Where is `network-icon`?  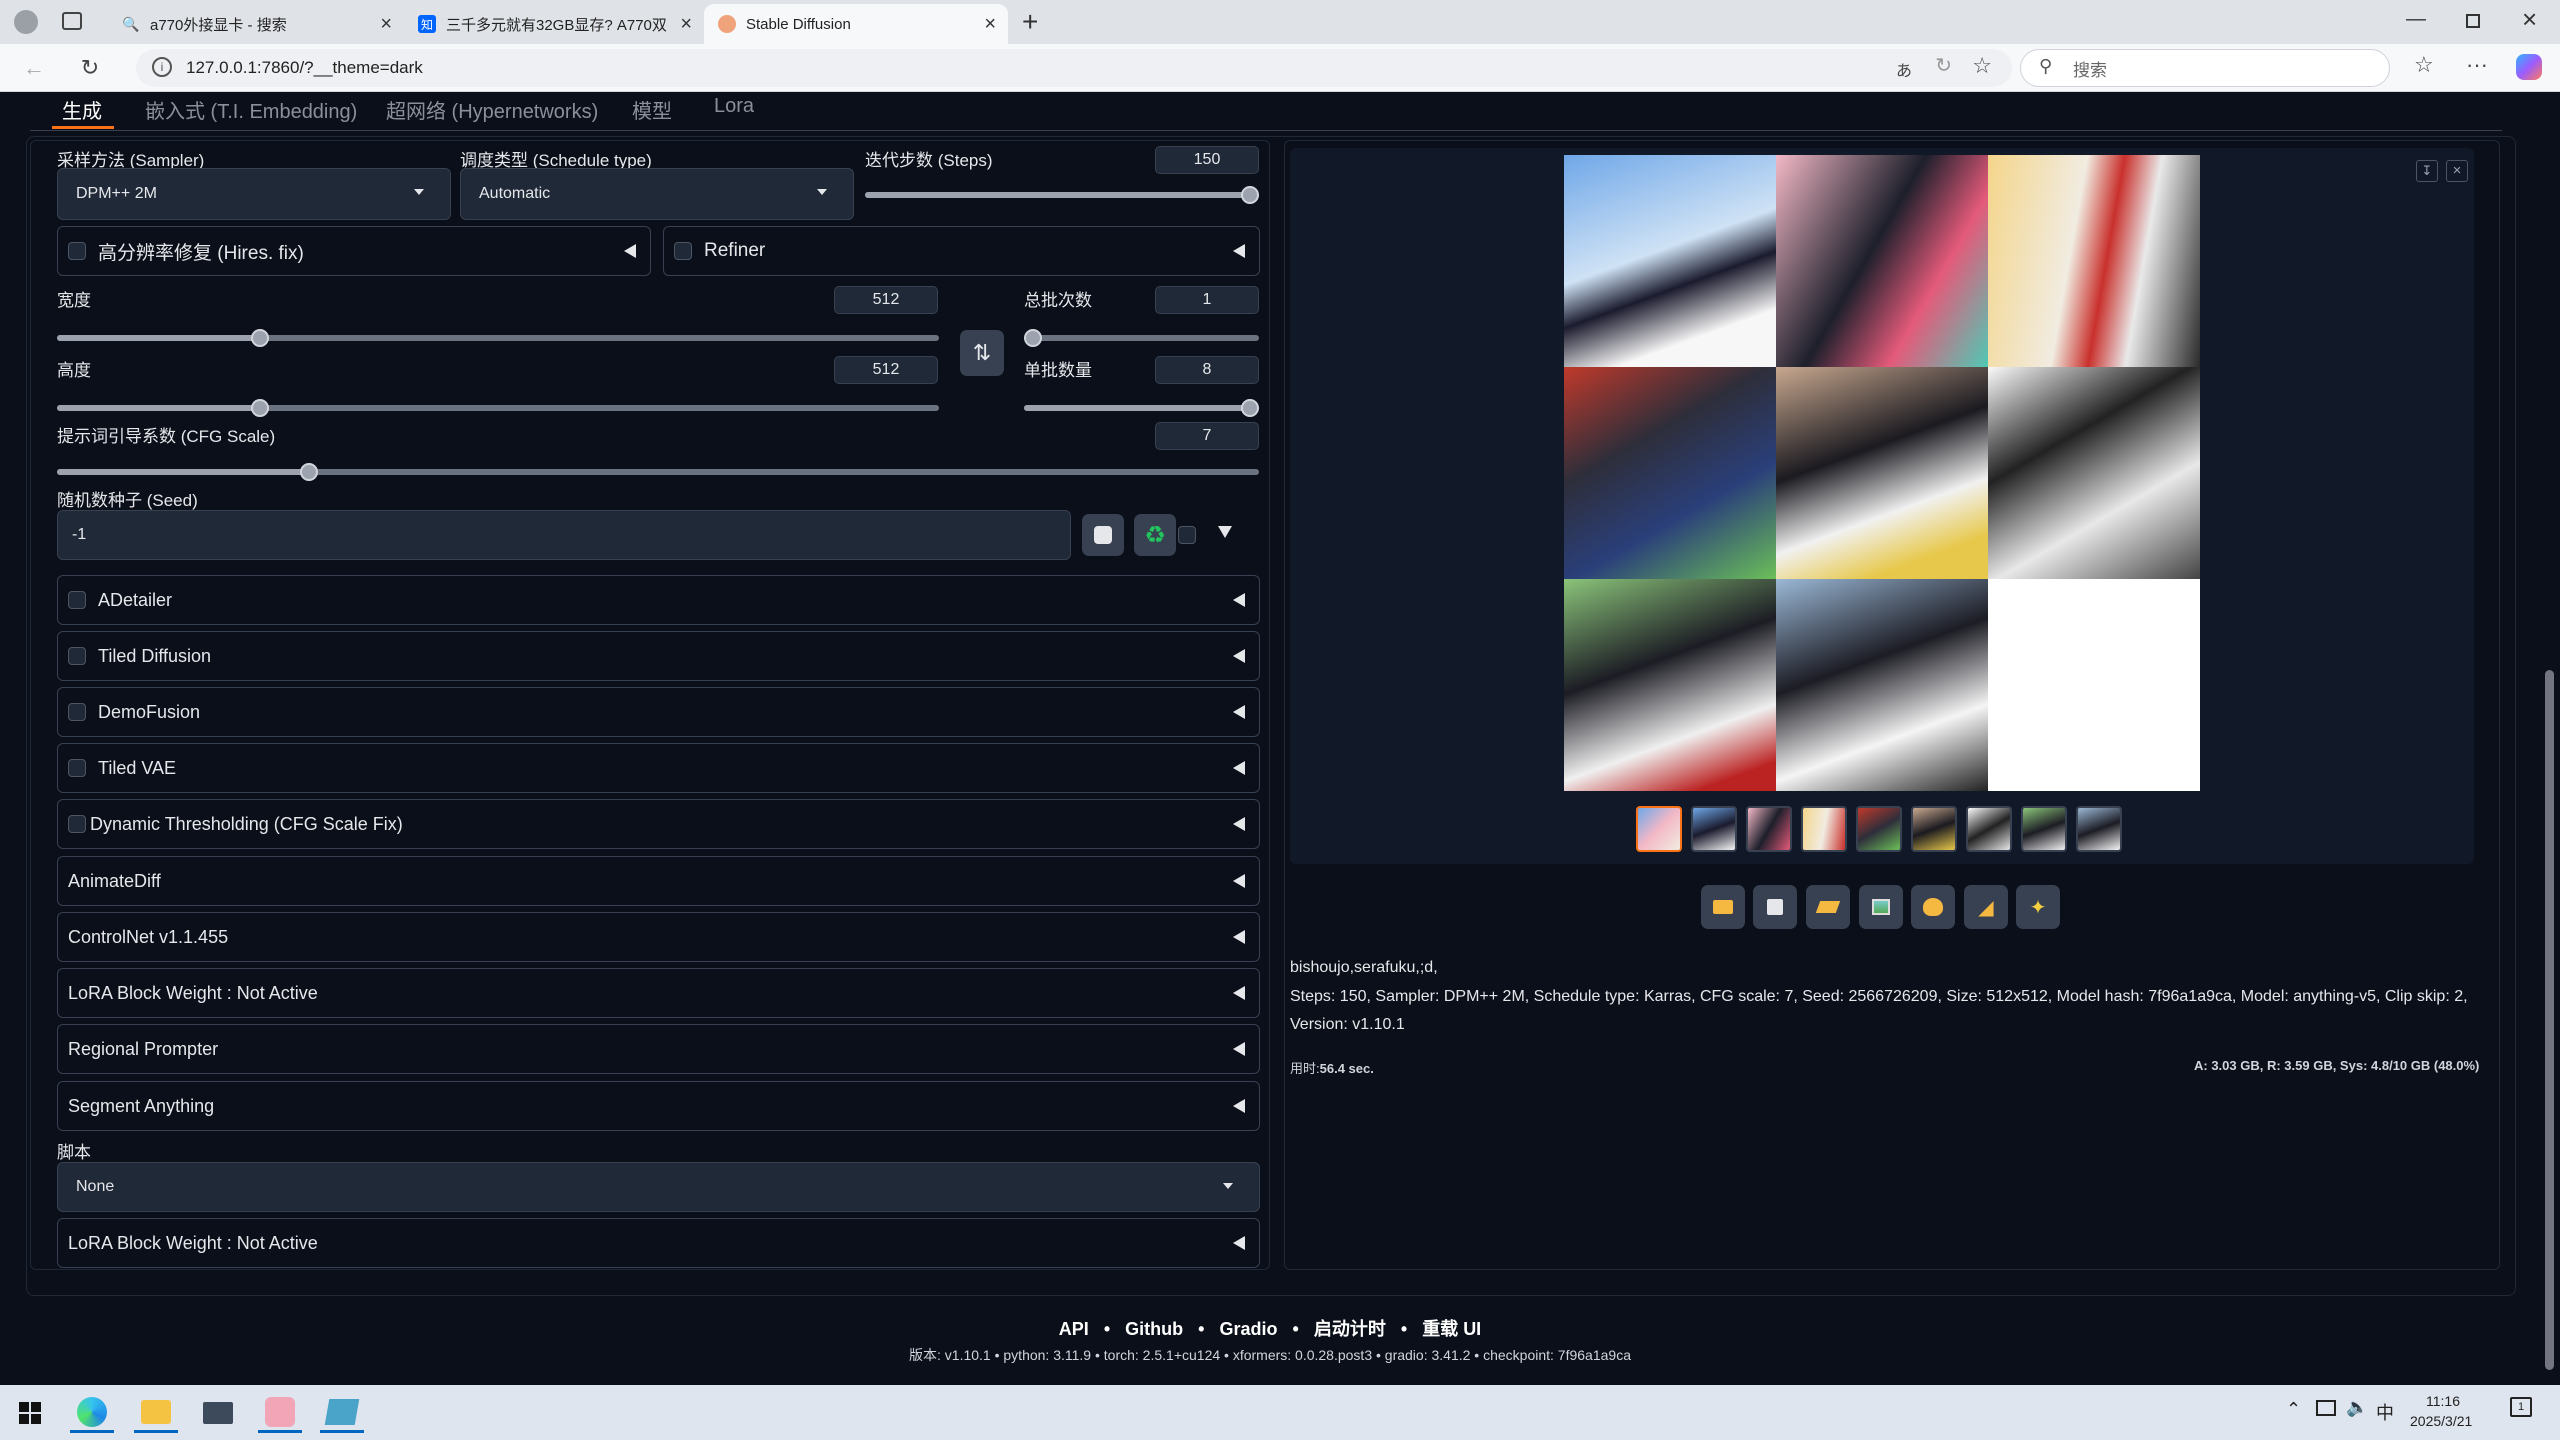 network-icon is located at coordinates (2326, 1408).